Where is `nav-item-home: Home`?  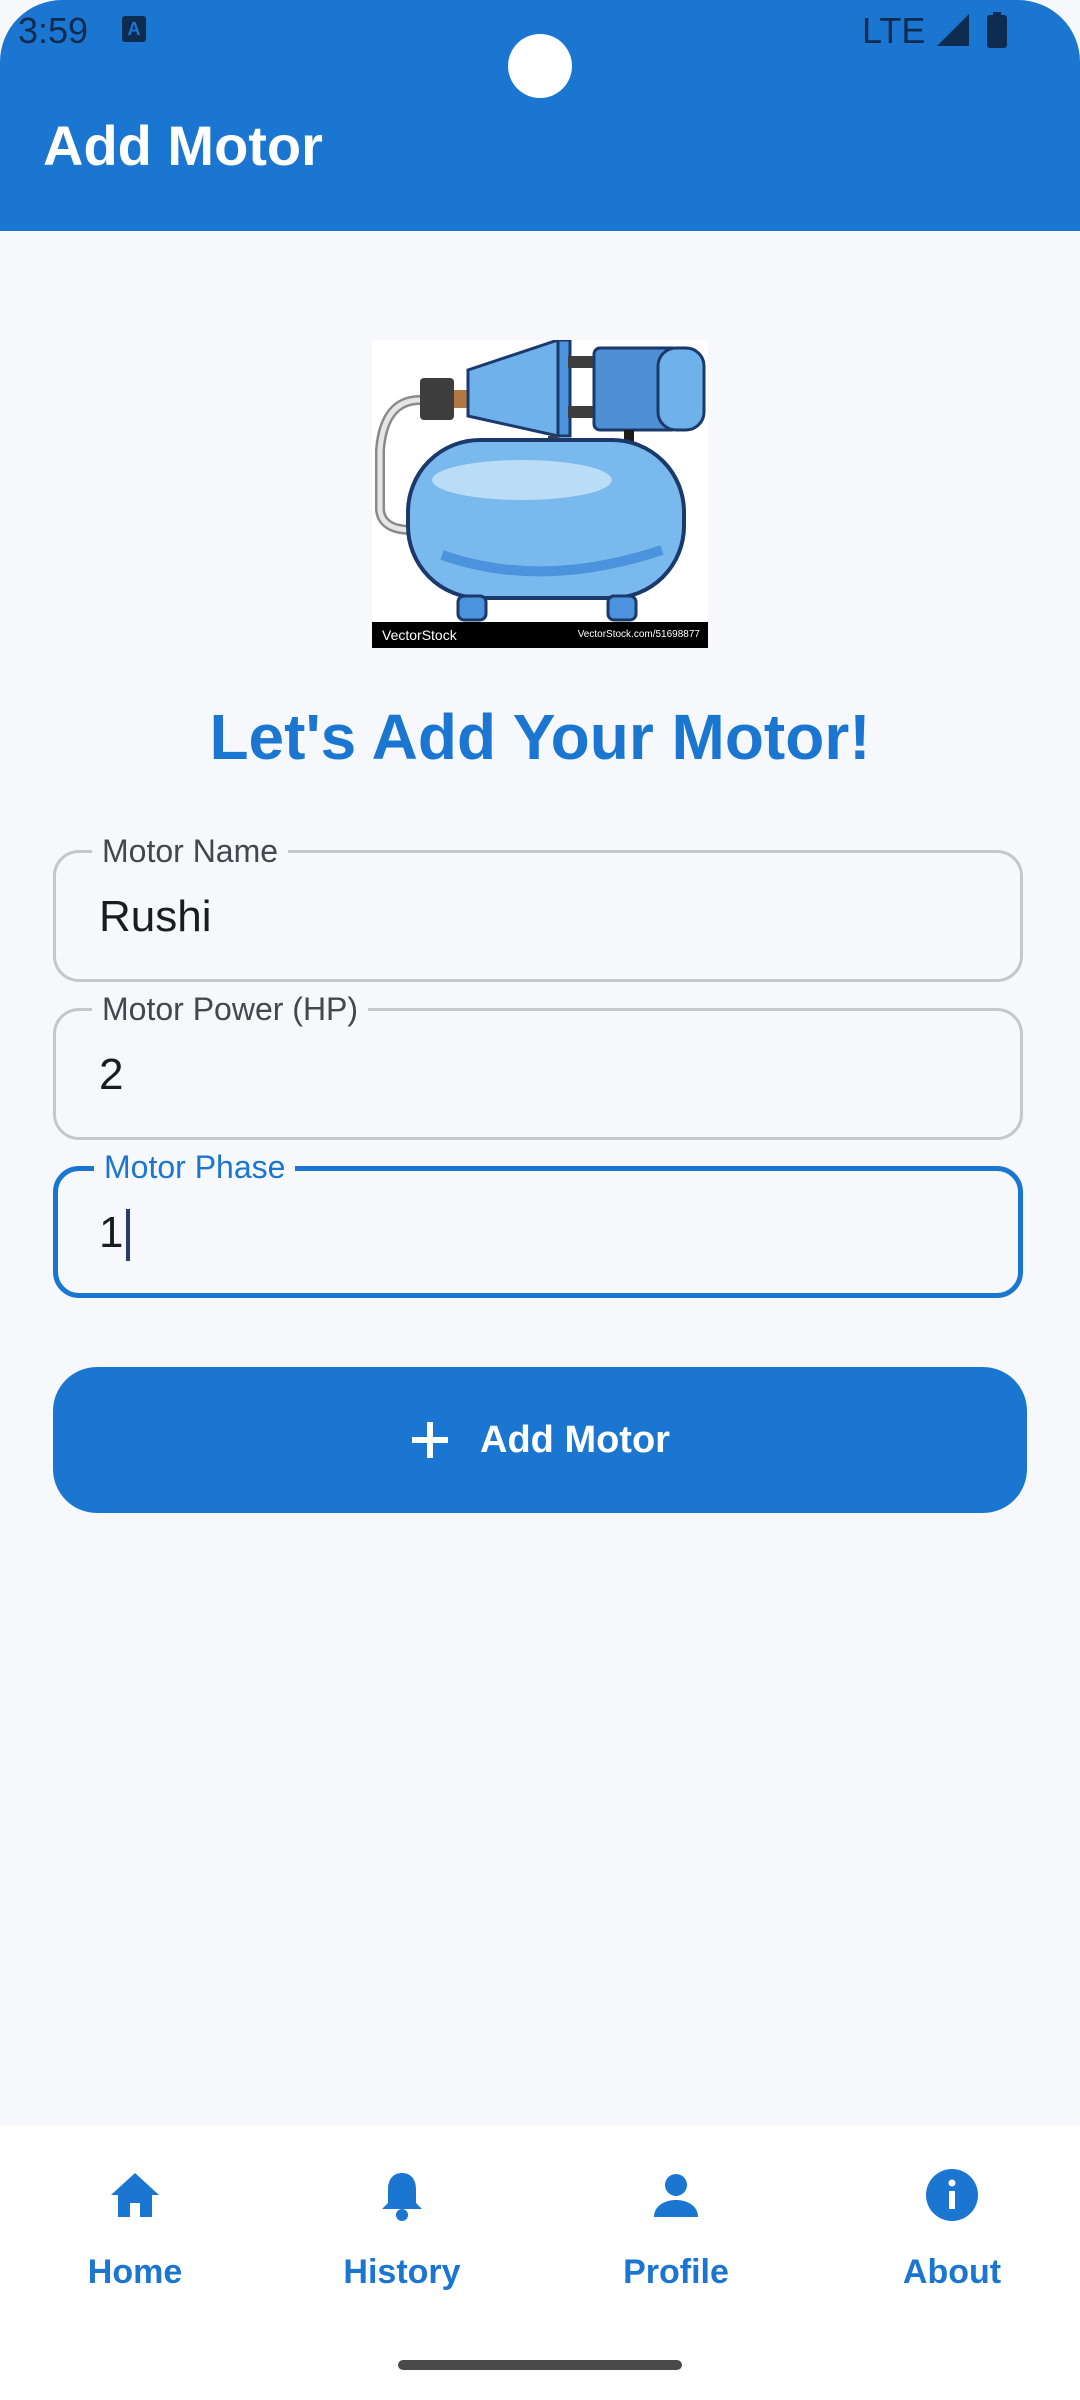
nav-item-home: Home is located at coordinates (135, 2225).